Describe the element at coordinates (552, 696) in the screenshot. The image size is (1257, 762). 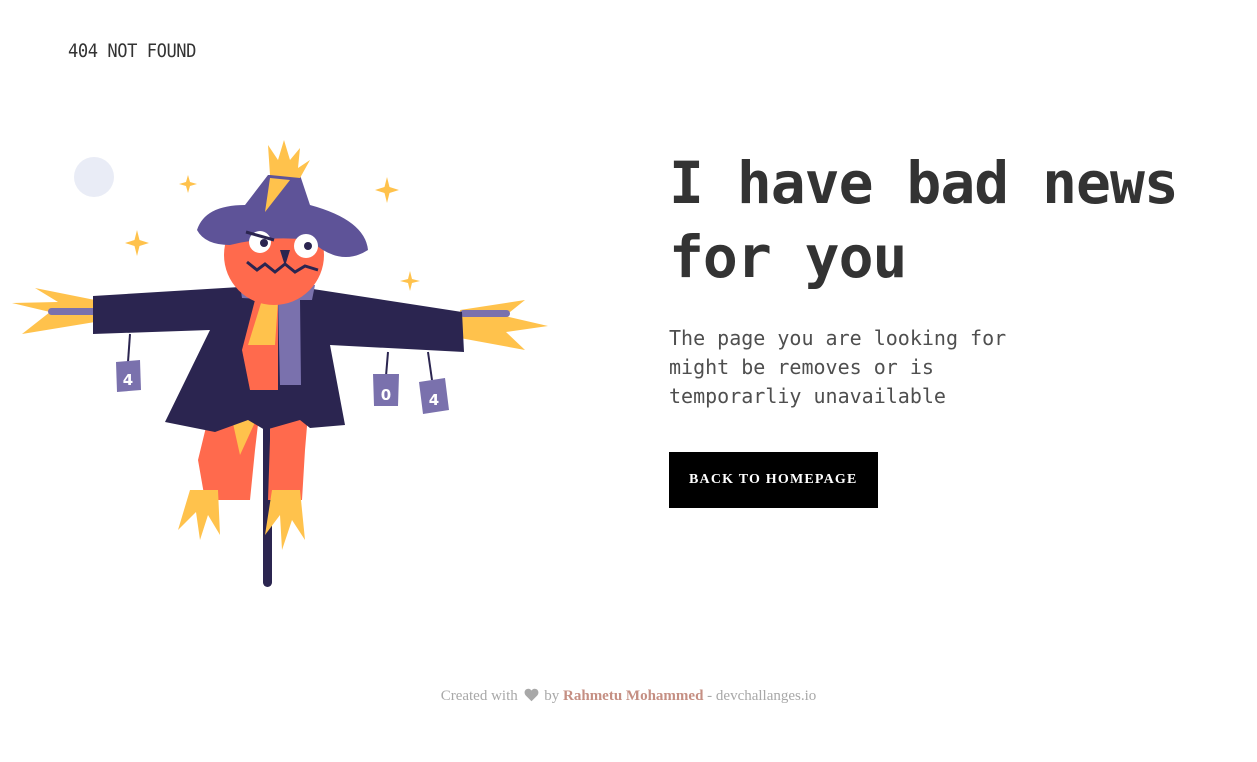
I see `footer-by: by` at that location.